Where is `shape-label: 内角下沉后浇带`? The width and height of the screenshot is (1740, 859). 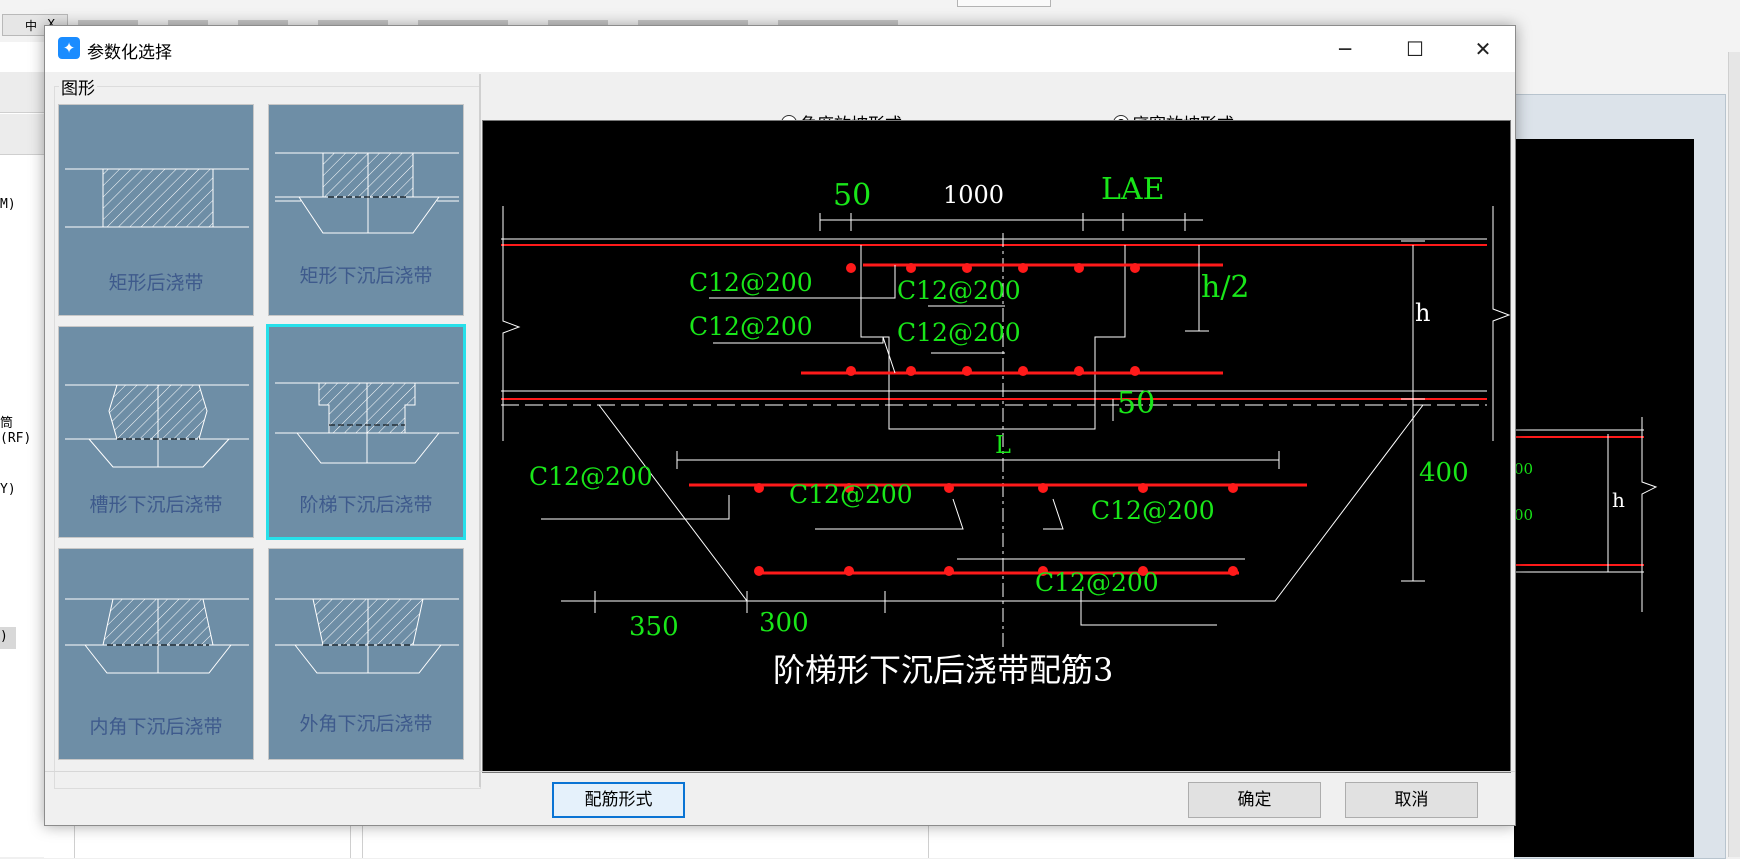
shape-label: 内角下沉后浇带 is located at coordinates (156, 727).